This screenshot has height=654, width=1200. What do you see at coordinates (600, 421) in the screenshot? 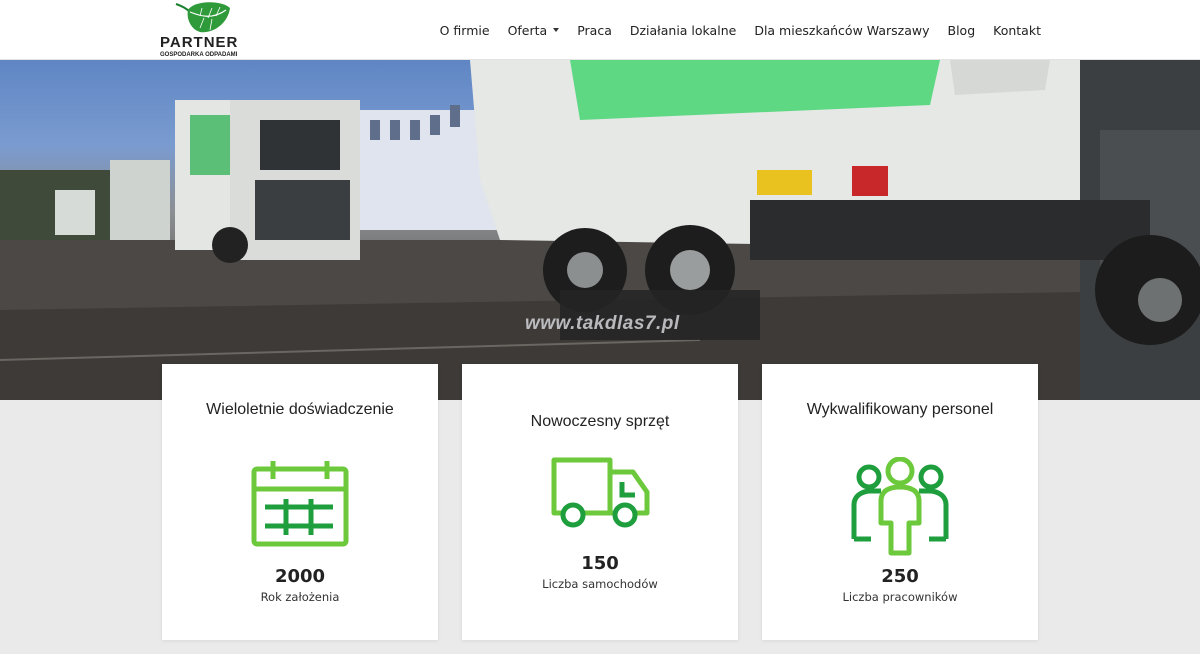
I see `card-title: Nowoczesny sprzęt` at bounding box center [600, 421].